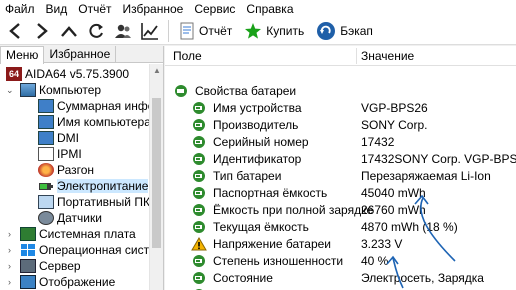 This screenshot has width=516, height=290. What do you see at coordinates (76, 170) in the screenshot?
I see `tree-label: Разгон` at bounding box center [76, 170].